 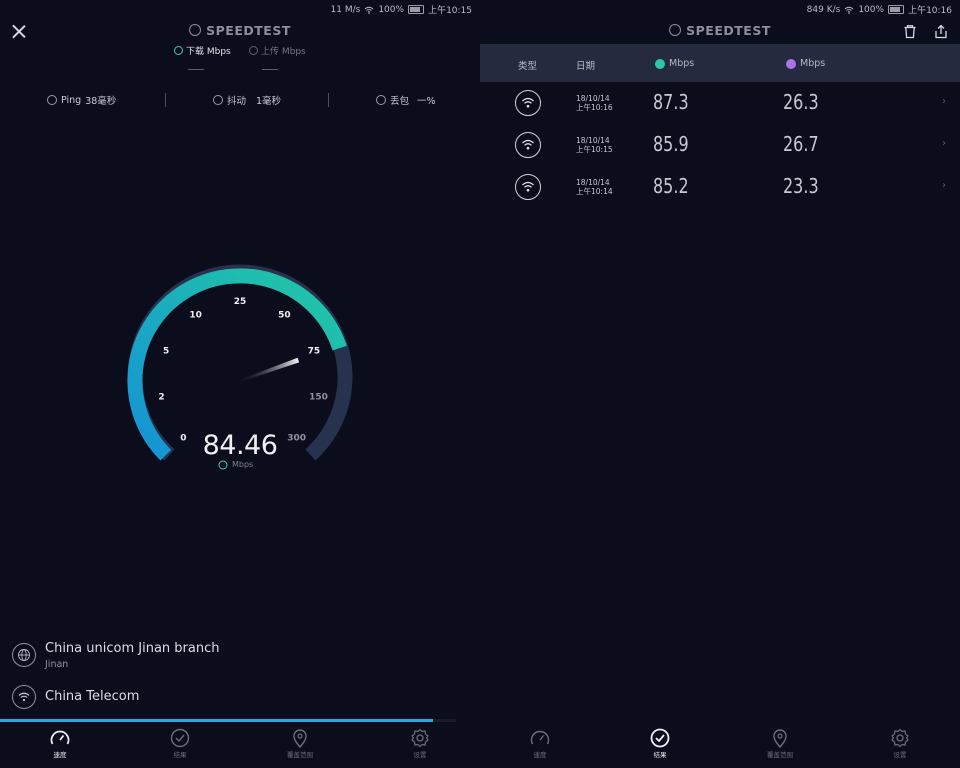 What do you see at coordinates (196, 69) in the screenshot?
I see `download-value-placeholder` at bounding box center [196, 69].